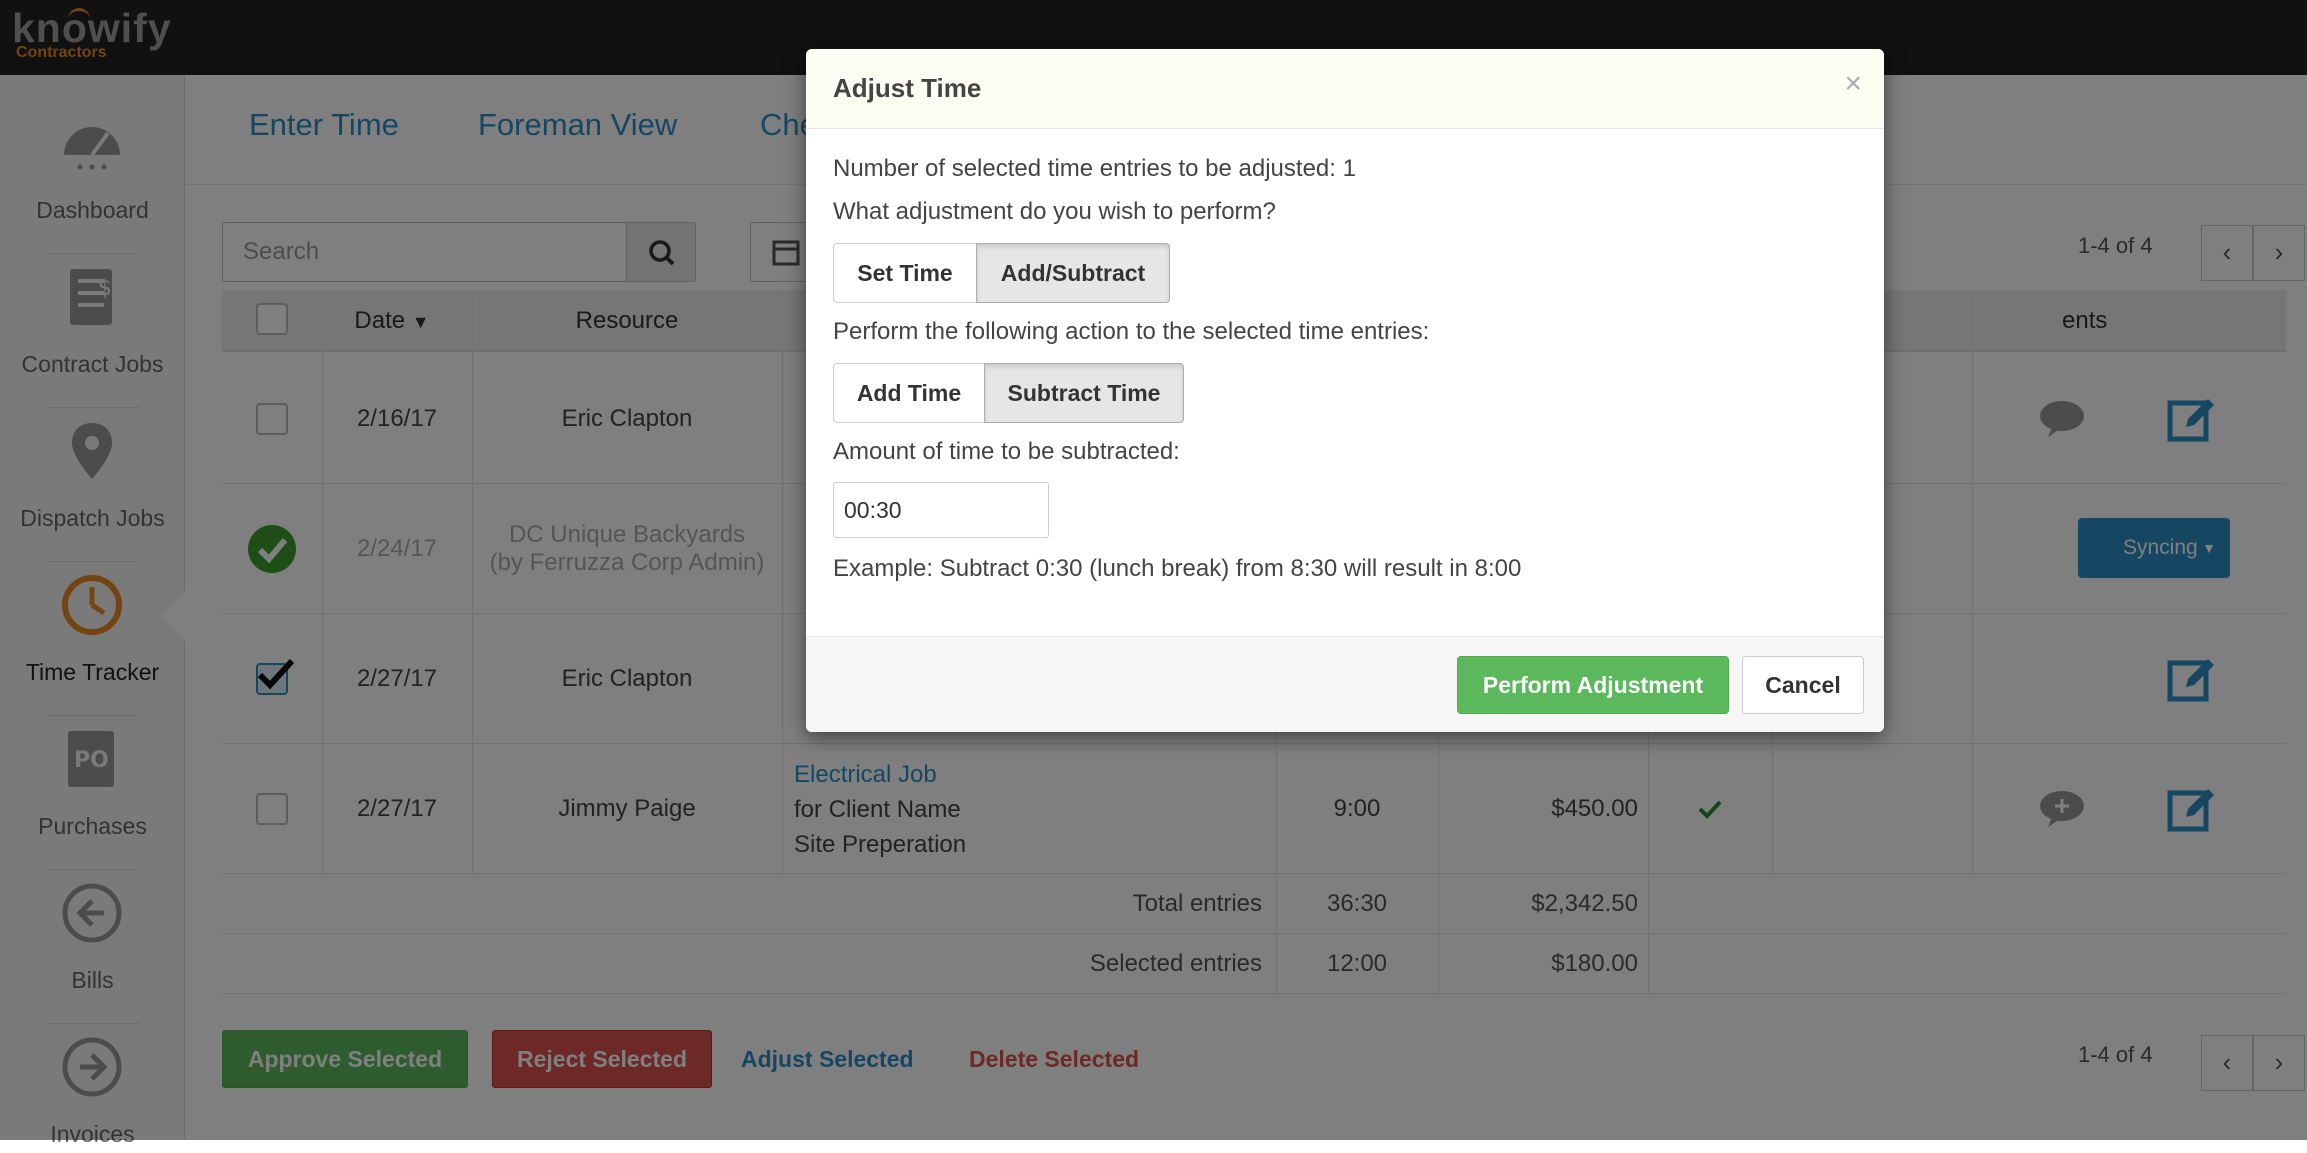  I want to click on close-icon: ×, so click(1853, 84).